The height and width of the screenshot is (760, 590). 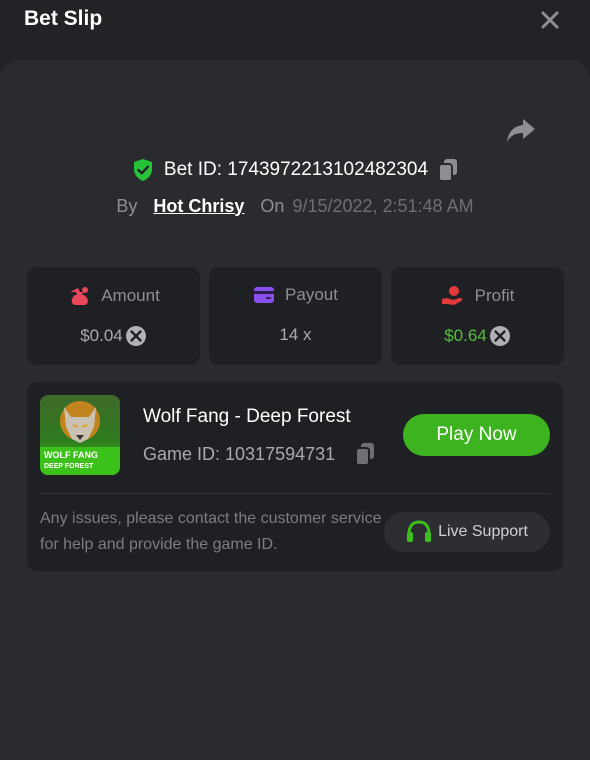 I want to click on game-id: Game ID: 10317594731, so click(x=239, y=453).